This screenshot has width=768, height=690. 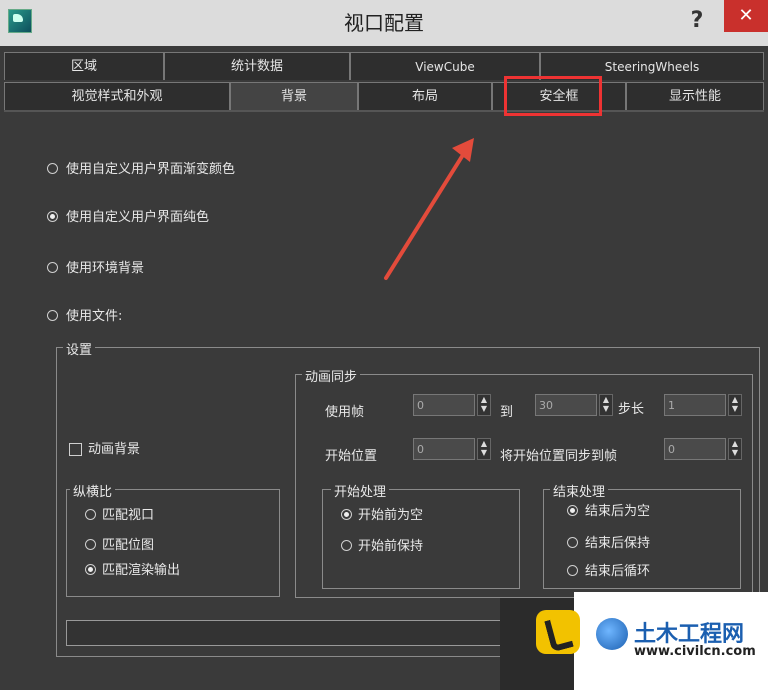 I want to click on watermark-globe-icon, so click(x=612, y=634).